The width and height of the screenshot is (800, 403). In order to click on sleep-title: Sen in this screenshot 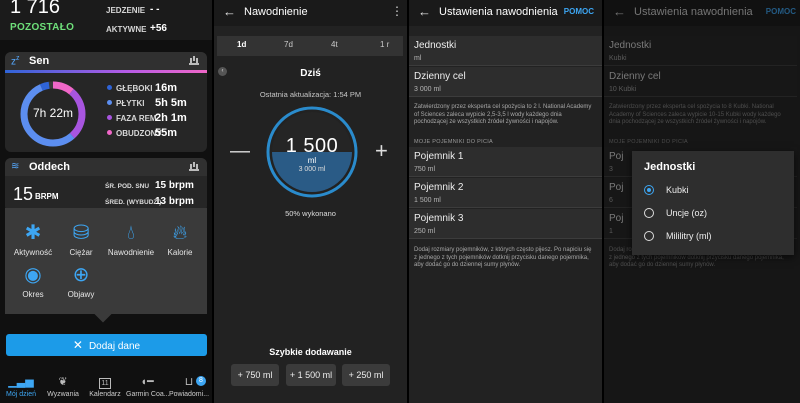, I will do `click(39, 61)`.